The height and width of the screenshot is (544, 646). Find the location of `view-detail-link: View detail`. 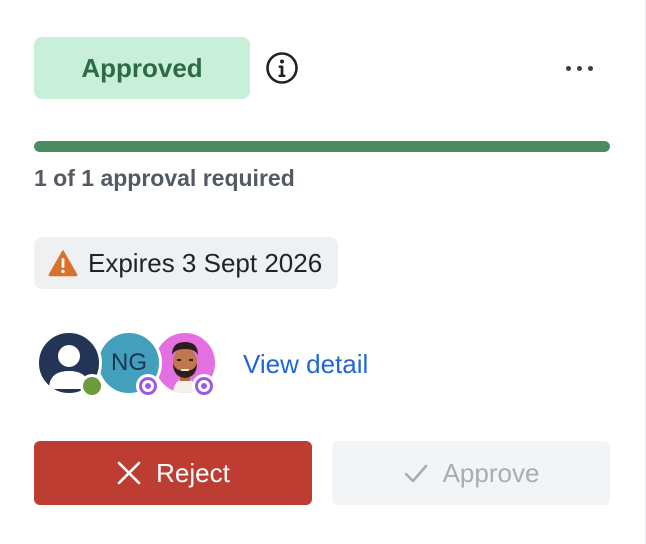

view-detail-link: View detail is located at coordinates (305, 364).